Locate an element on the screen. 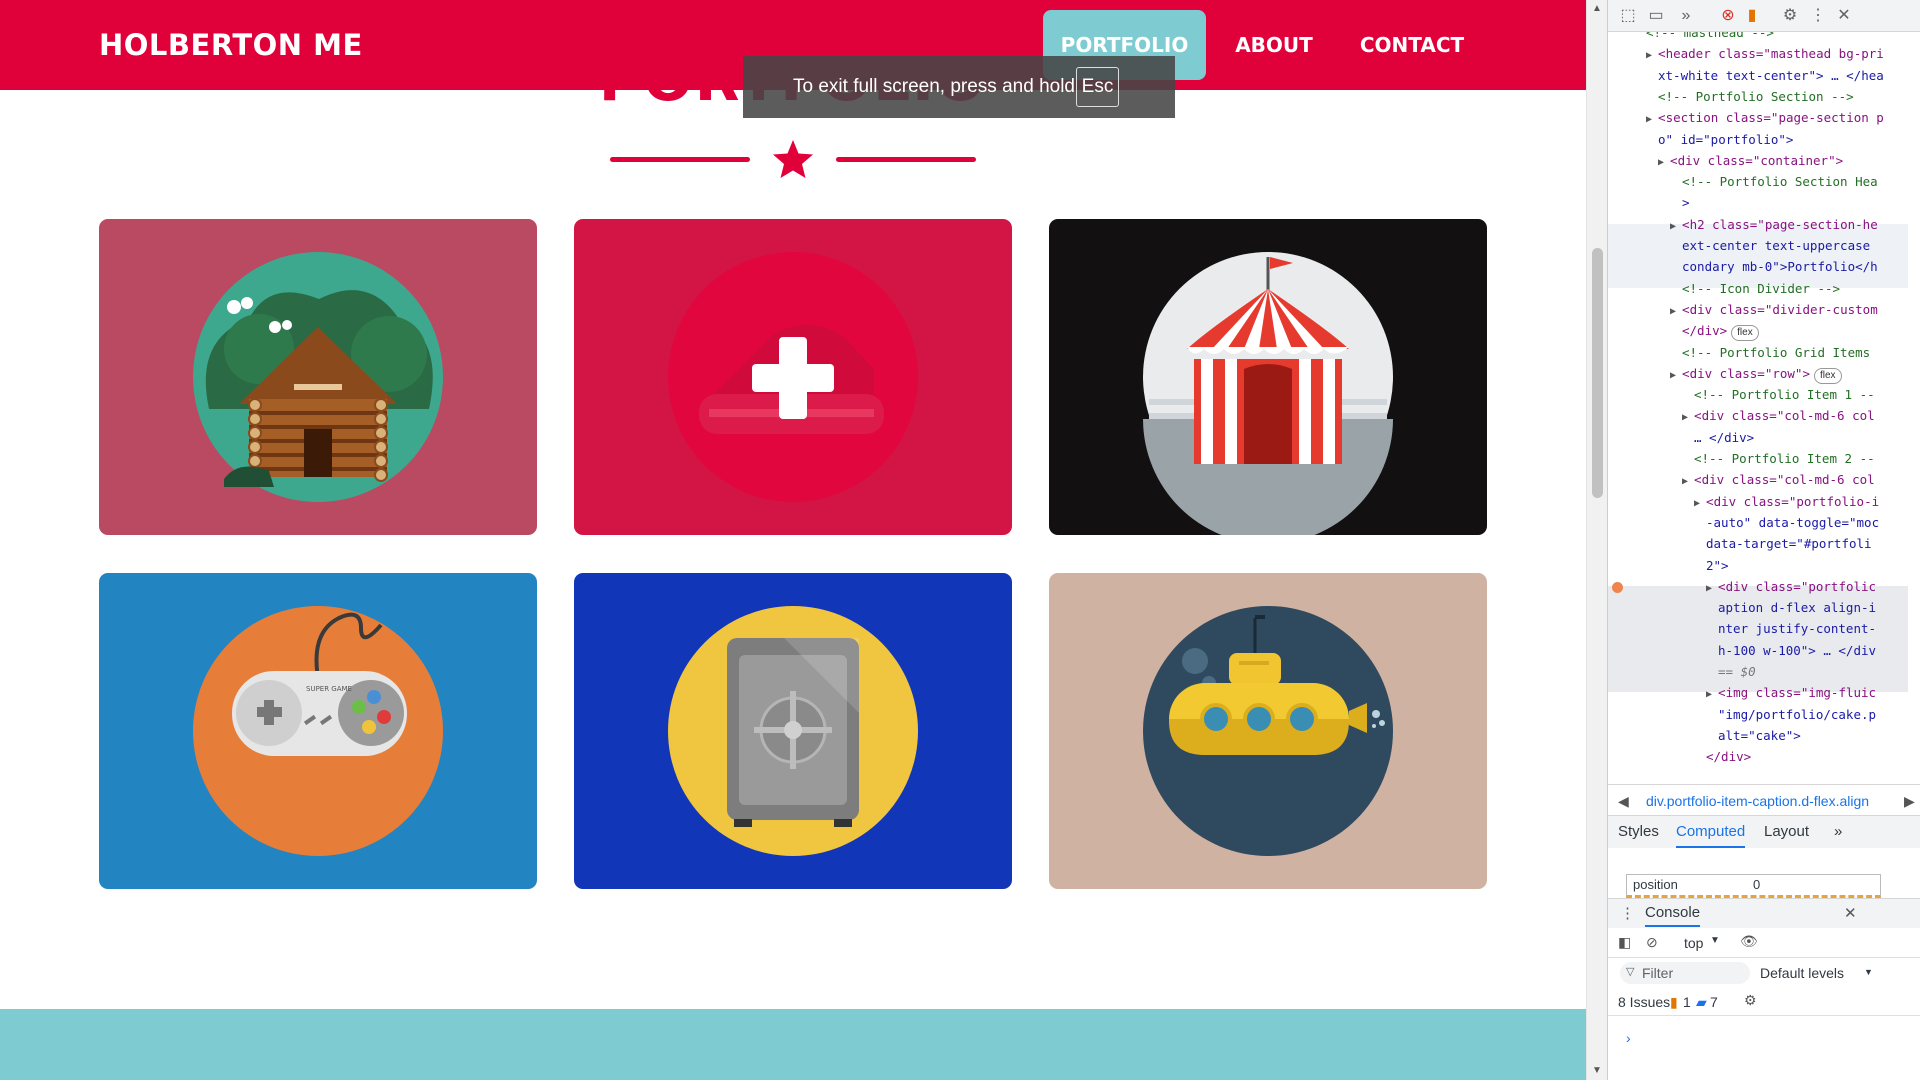  dom-node-line: aption d-flex align-i is located at coordinates (1797, 607).